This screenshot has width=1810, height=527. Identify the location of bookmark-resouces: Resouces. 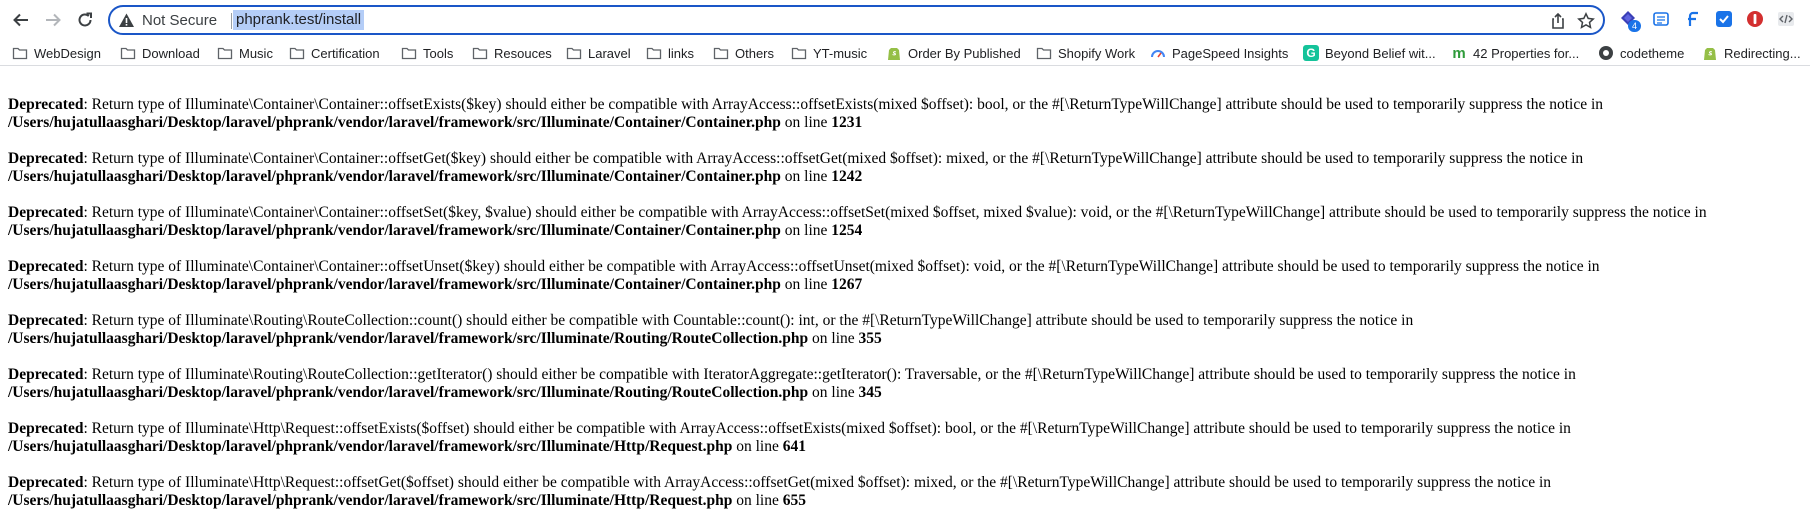
(512, 53).